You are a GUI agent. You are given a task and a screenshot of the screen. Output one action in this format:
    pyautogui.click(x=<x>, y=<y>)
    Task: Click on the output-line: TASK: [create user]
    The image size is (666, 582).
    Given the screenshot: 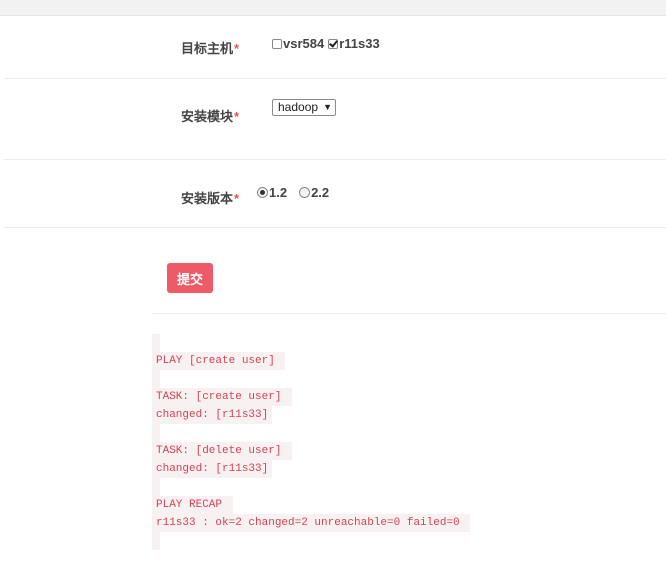 What is the action you would take?
    pyautogui.click(x=311, y=397)
    